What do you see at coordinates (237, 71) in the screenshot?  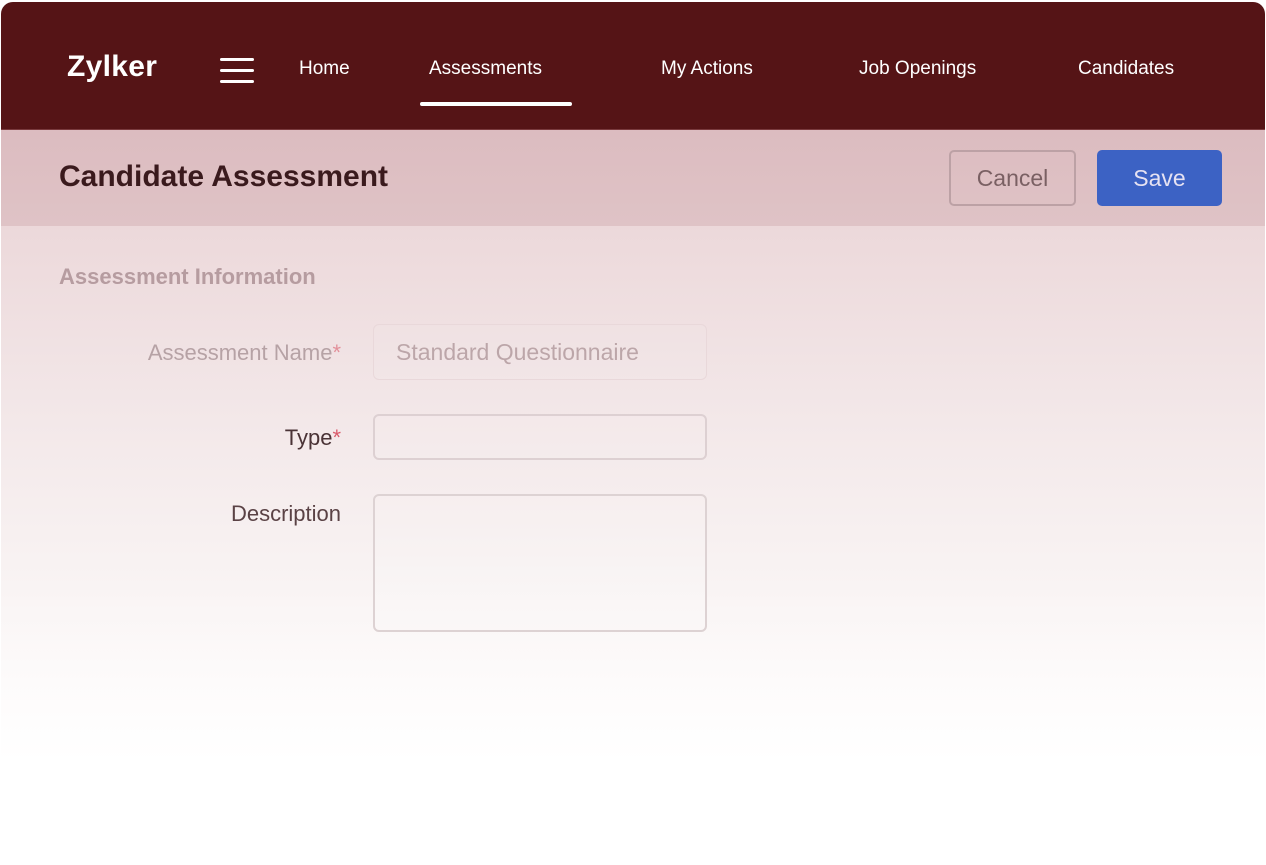 I see `hamburger-menu-icon` at bounding box center [237, 71].